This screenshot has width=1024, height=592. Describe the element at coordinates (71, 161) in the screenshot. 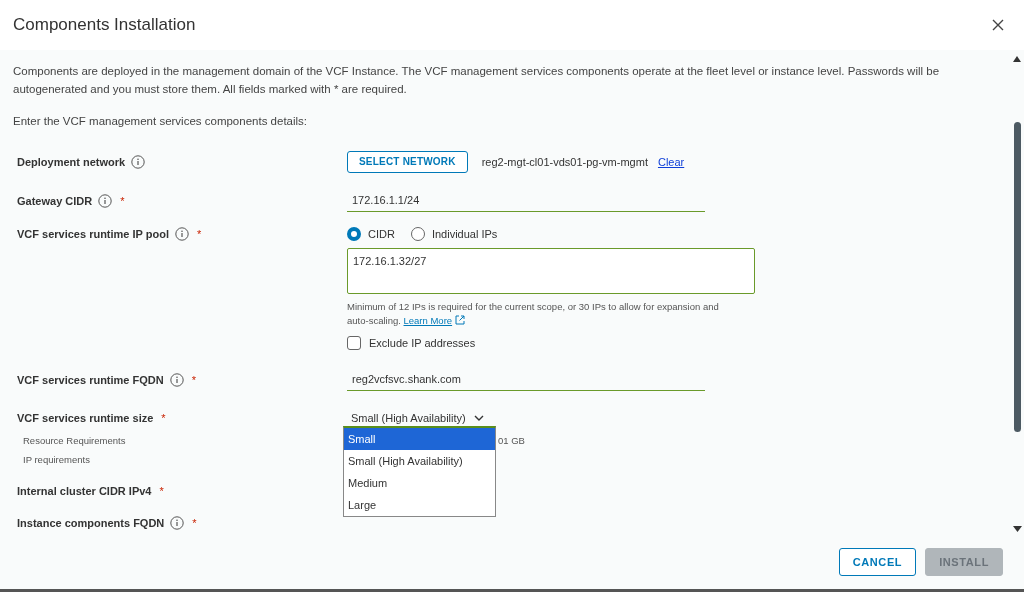

I see `field-label: Deployment network` at that location.